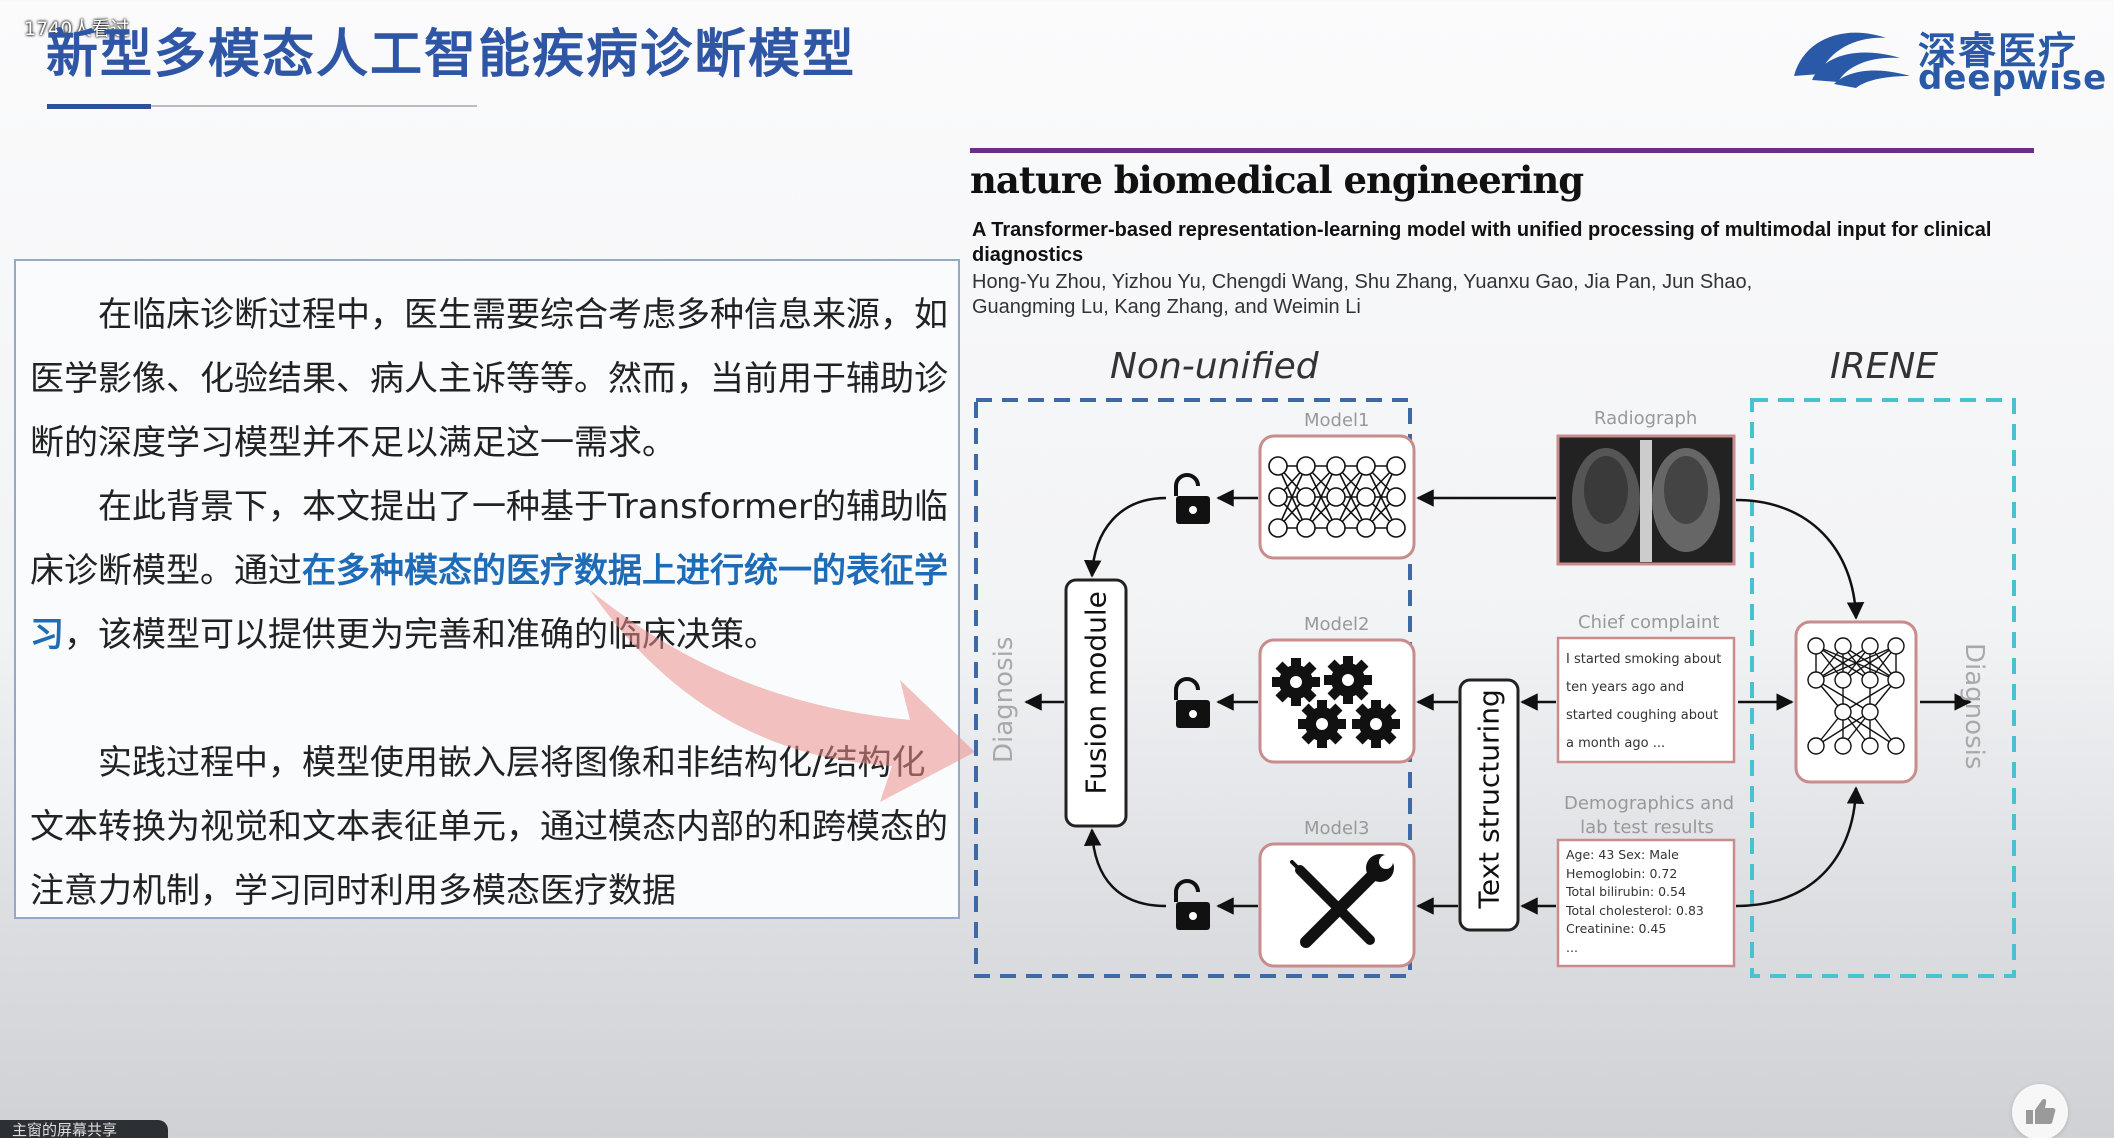  What do you see at coordinates (1622, 854) in the screenshot?
I see `lab-line: Age: 43 Sex: Male` at bounding box center [1622, 854].